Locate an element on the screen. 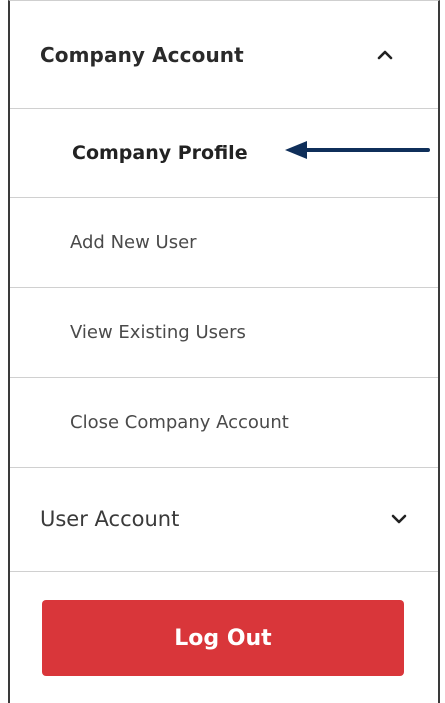 This screenshot has width=445, height=703. menu-item-view-existing-users: View Existing Users is located at coordinates (224, 332).